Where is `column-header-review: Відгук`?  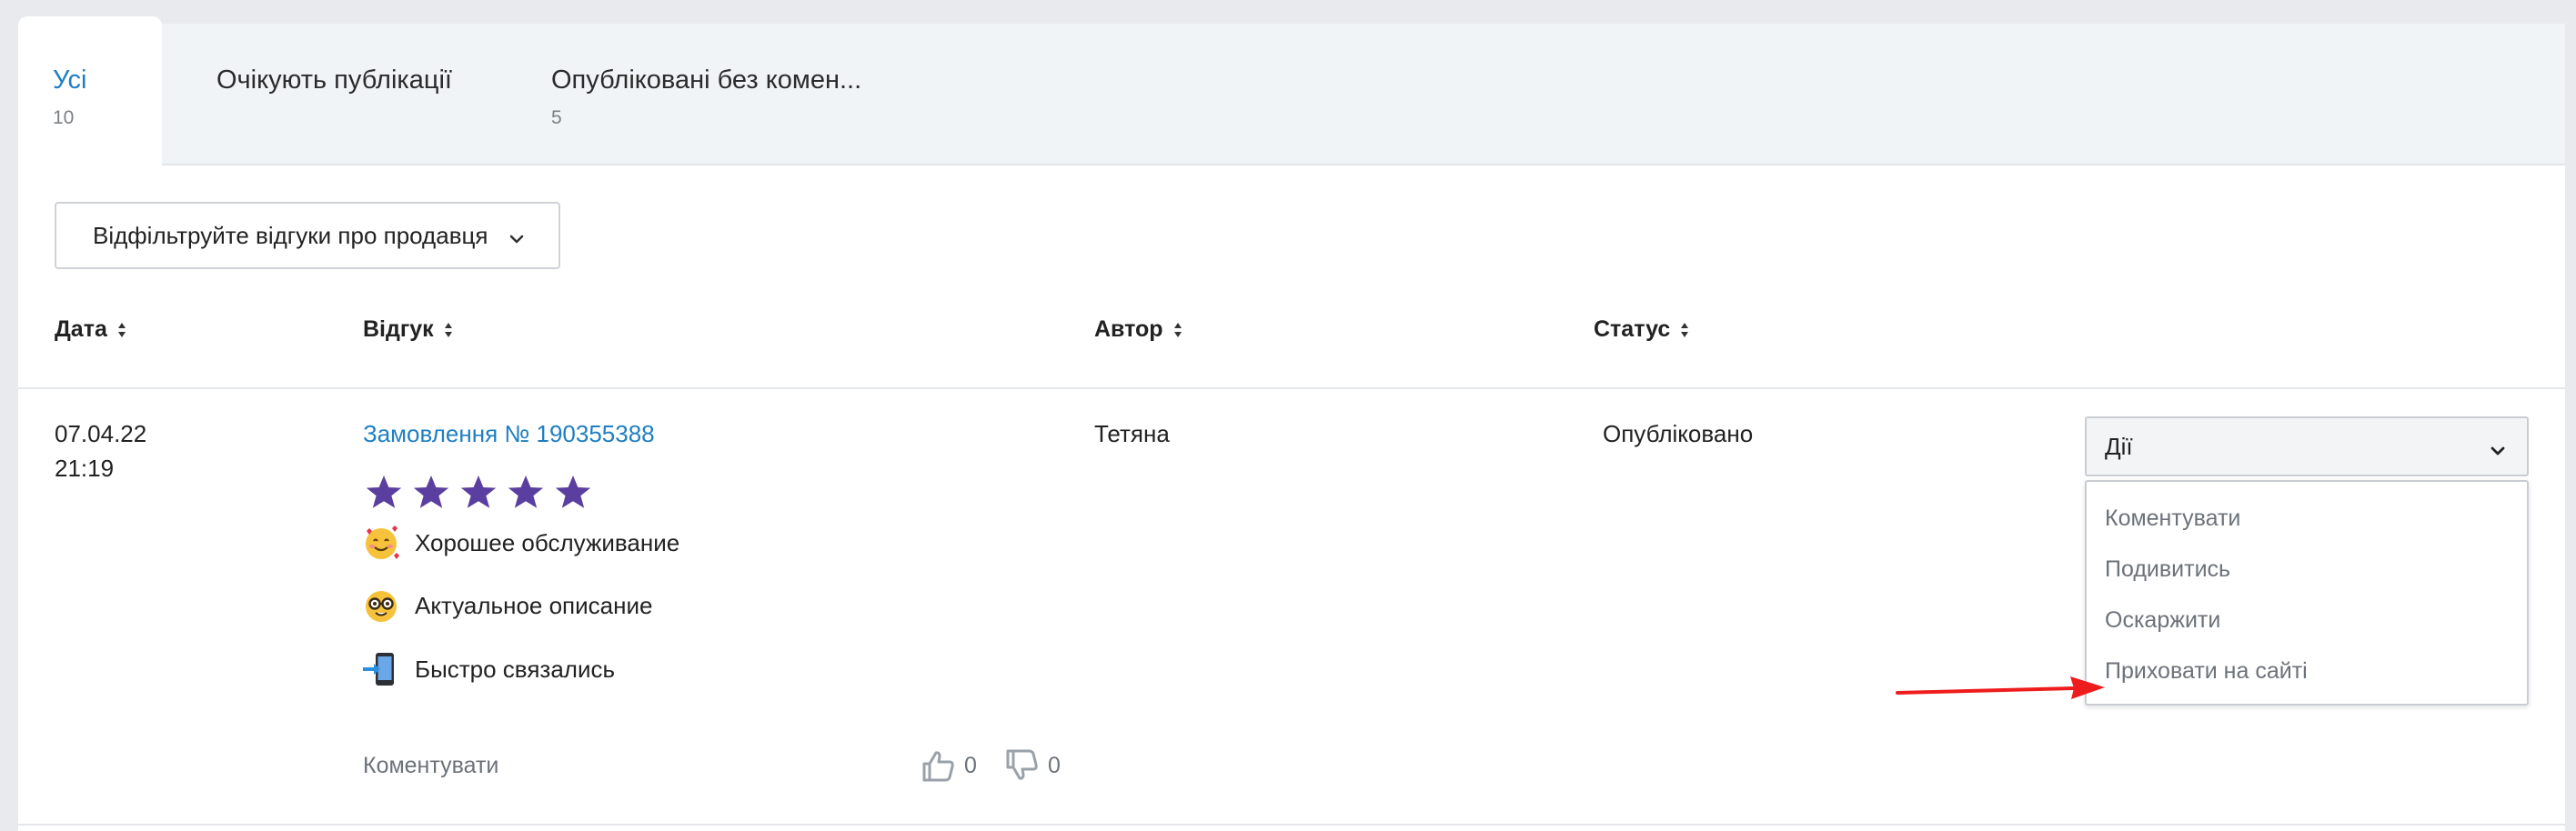 column-header-review: Відгук is located at coordinates (408, 329).